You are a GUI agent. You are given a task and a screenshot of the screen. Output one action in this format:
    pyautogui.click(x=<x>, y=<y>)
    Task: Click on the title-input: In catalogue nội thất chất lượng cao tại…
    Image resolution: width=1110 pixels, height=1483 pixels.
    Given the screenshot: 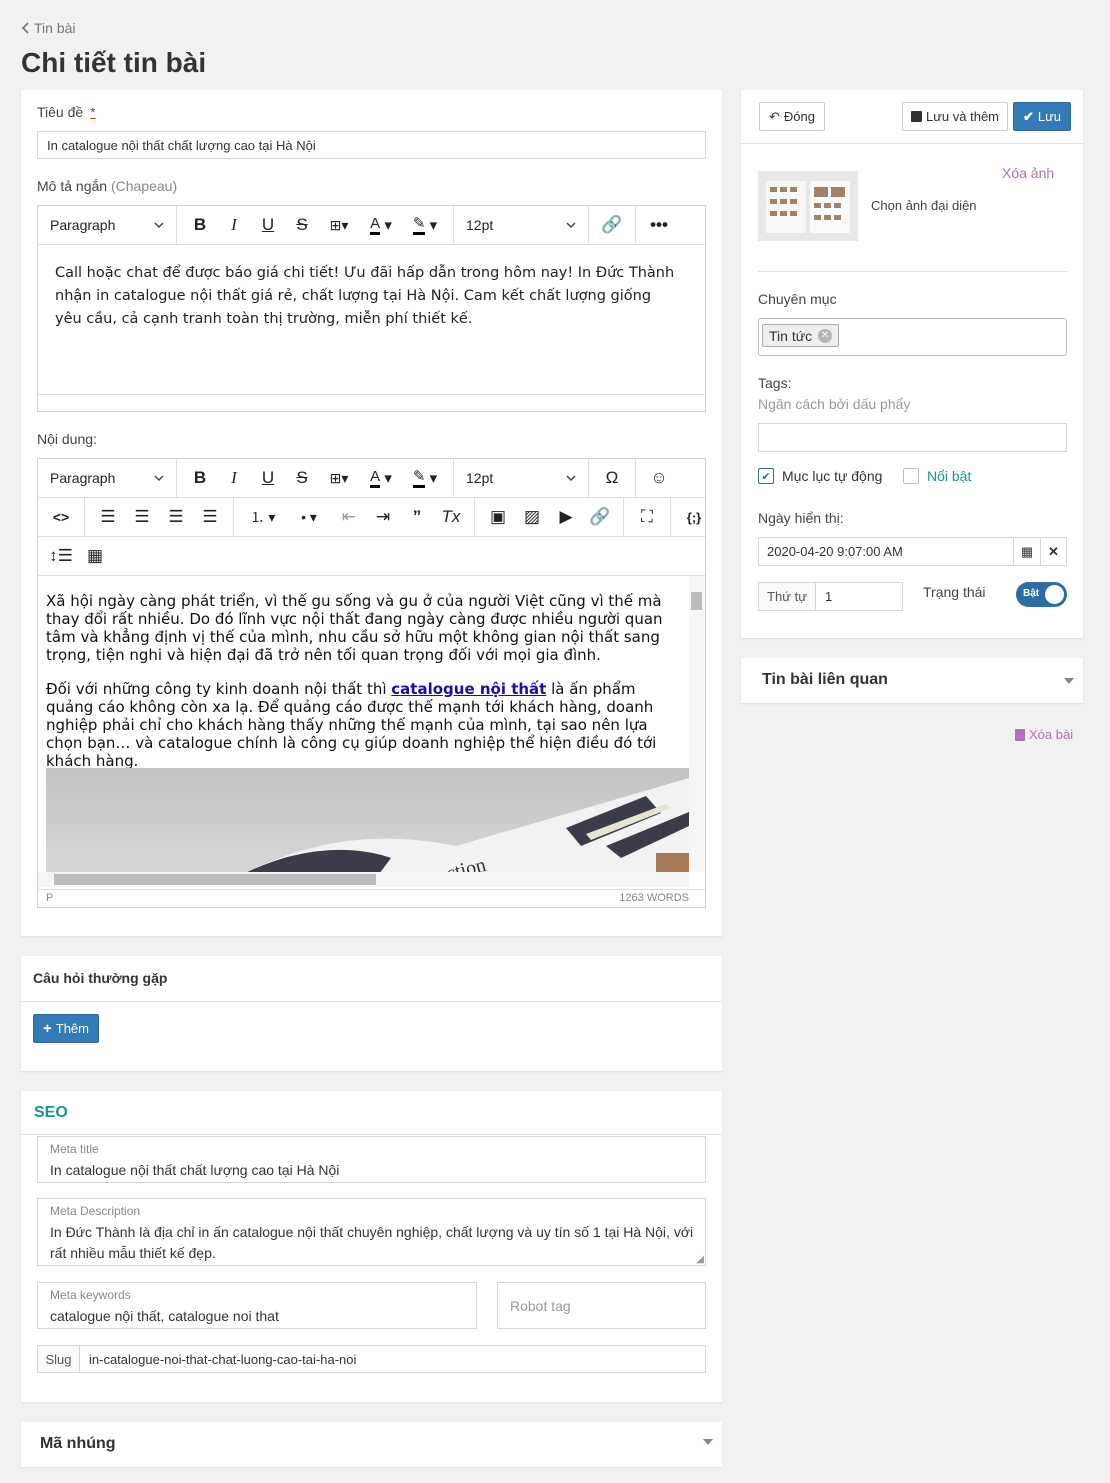 What is the action you would take?
    pyautogui.click(x=371, y=145)
    